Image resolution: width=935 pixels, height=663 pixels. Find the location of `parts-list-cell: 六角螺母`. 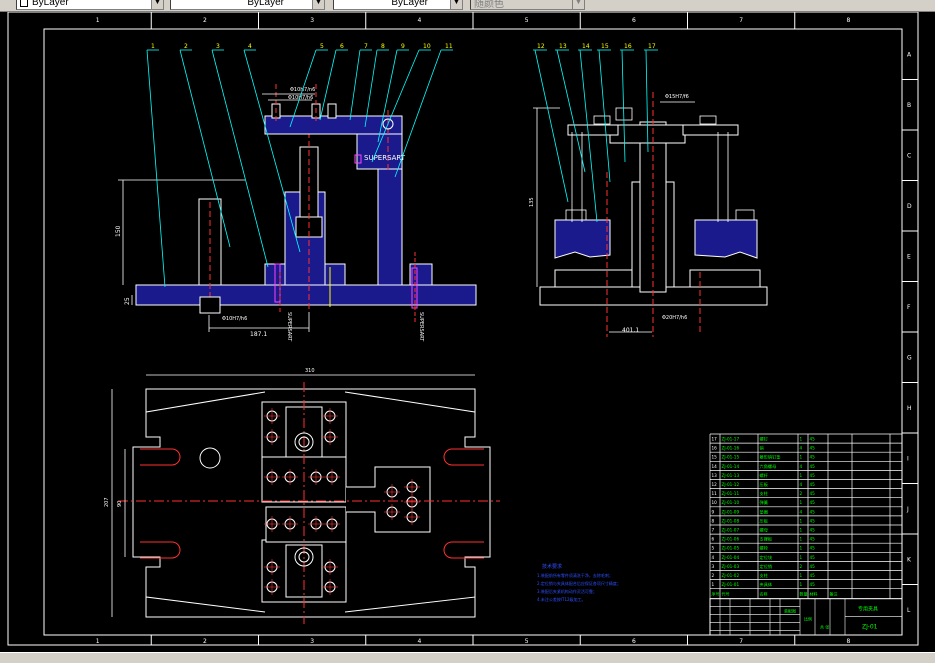

parts-list-cell: 六角螺母 is located at coordinates (768, 466).